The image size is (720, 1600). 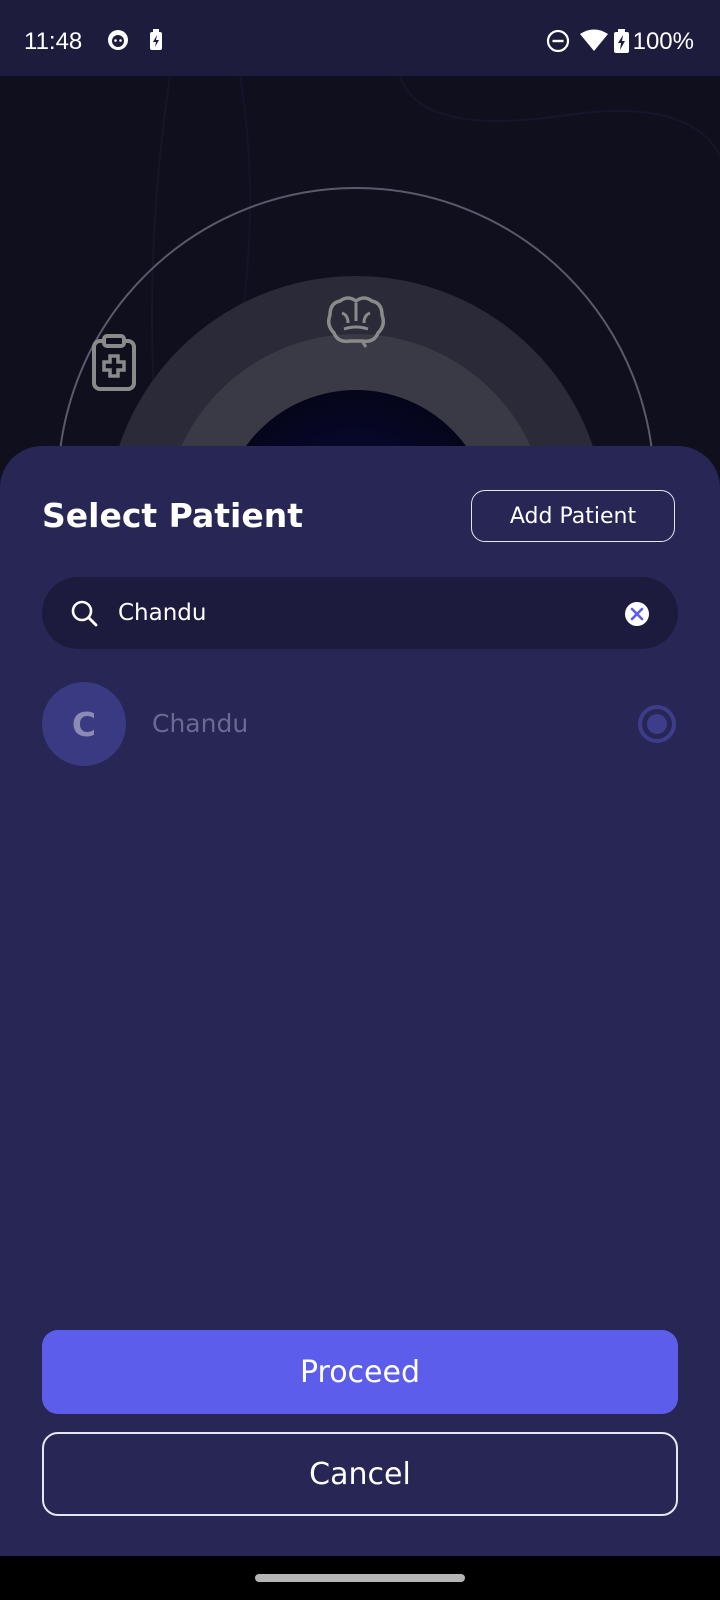 What do you see at coordinates (84, 724) in the screenshot?
I see `avatar: C` at bounding box center [84, 724].